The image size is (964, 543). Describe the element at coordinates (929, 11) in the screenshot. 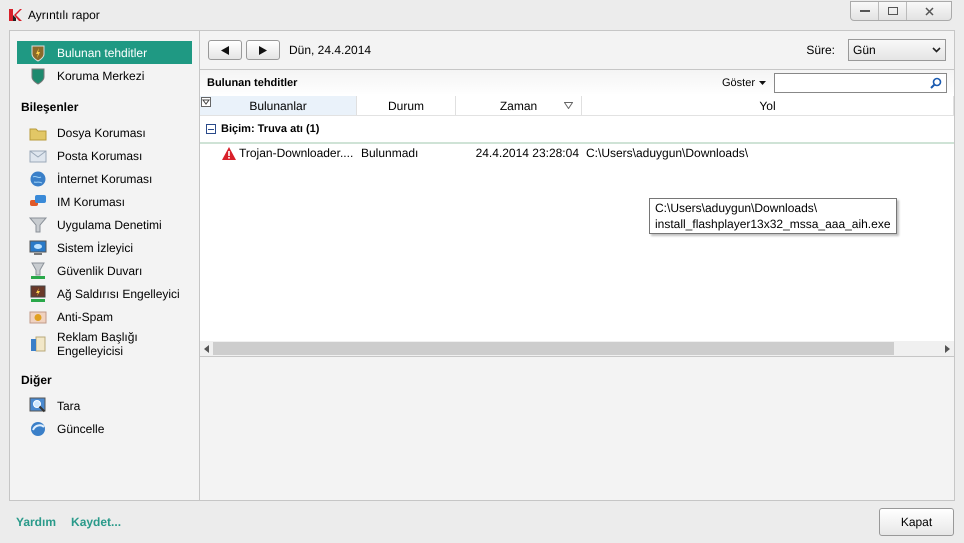

I see `close-icon` at that location.